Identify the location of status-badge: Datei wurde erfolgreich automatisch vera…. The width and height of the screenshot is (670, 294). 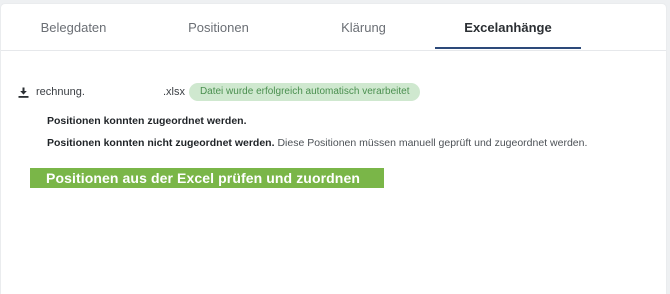
(304, 92).